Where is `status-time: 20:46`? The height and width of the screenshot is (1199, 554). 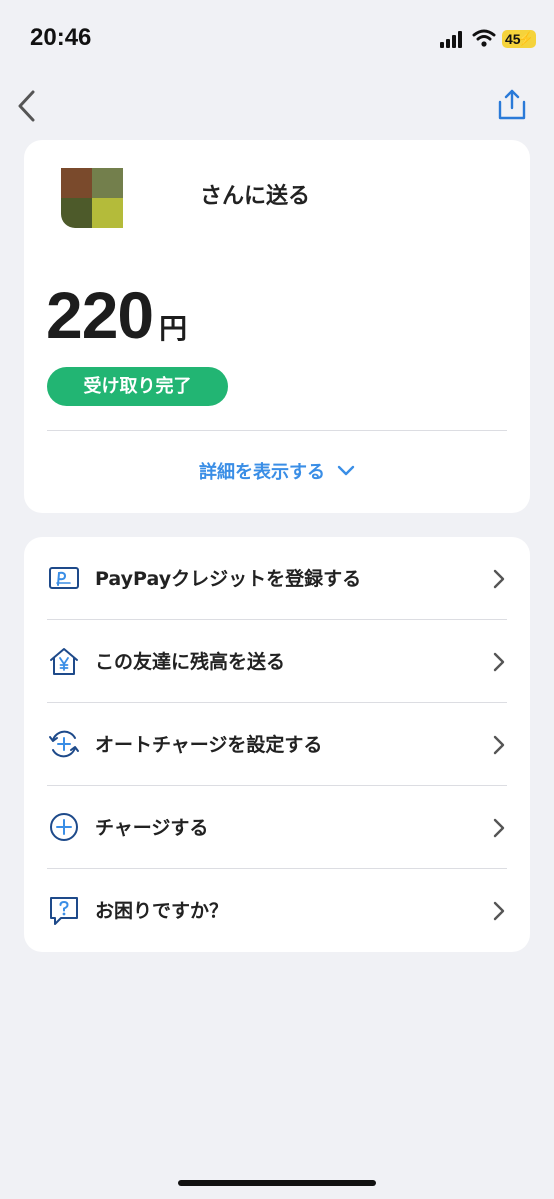 status-time: 20:46 is located at coordinates (61, 37).